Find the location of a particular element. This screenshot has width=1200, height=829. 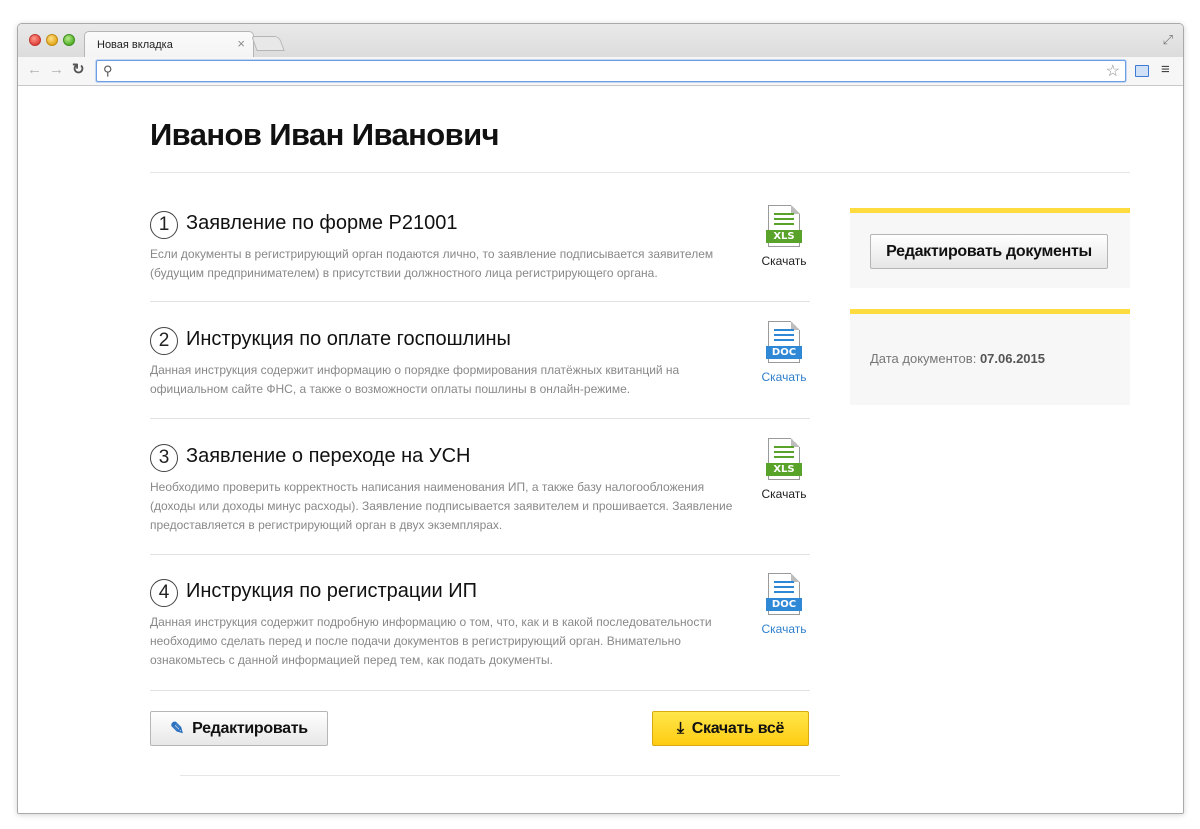

reload-icon: ↻ is located at coordinates (78, 69).